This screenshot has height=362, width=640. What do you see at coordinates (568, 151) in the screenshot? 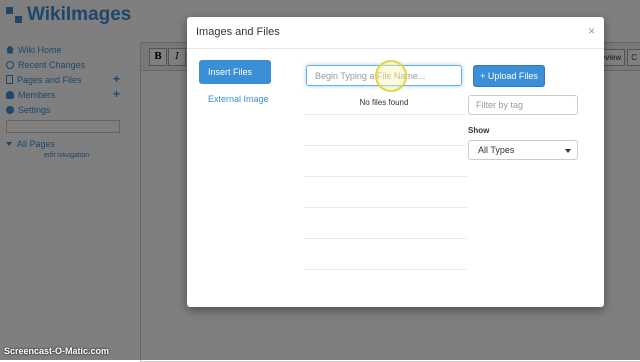
I see `chevron-down-icon` at bounding box center [568, 151].